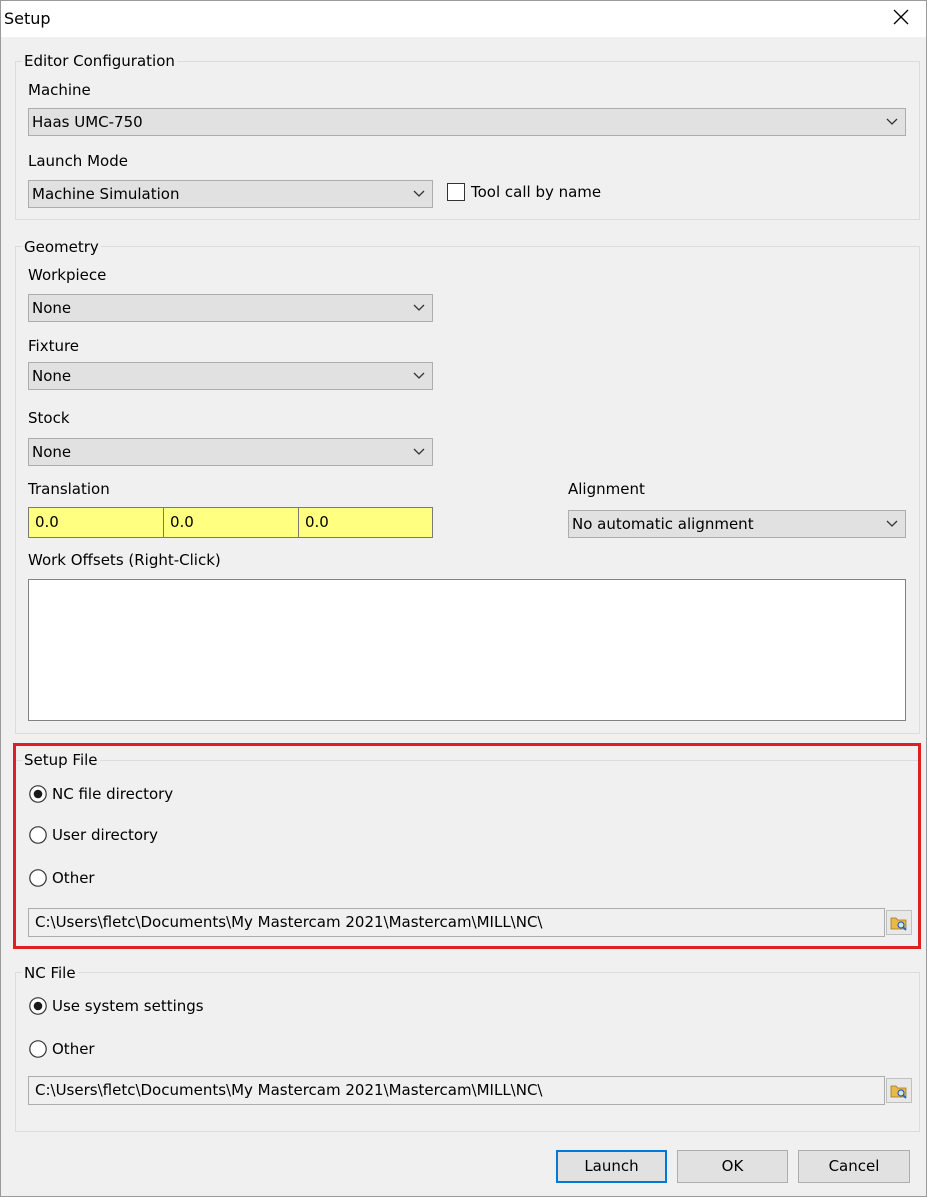  I want to click on ok-button: OK, so click(732, 1166).